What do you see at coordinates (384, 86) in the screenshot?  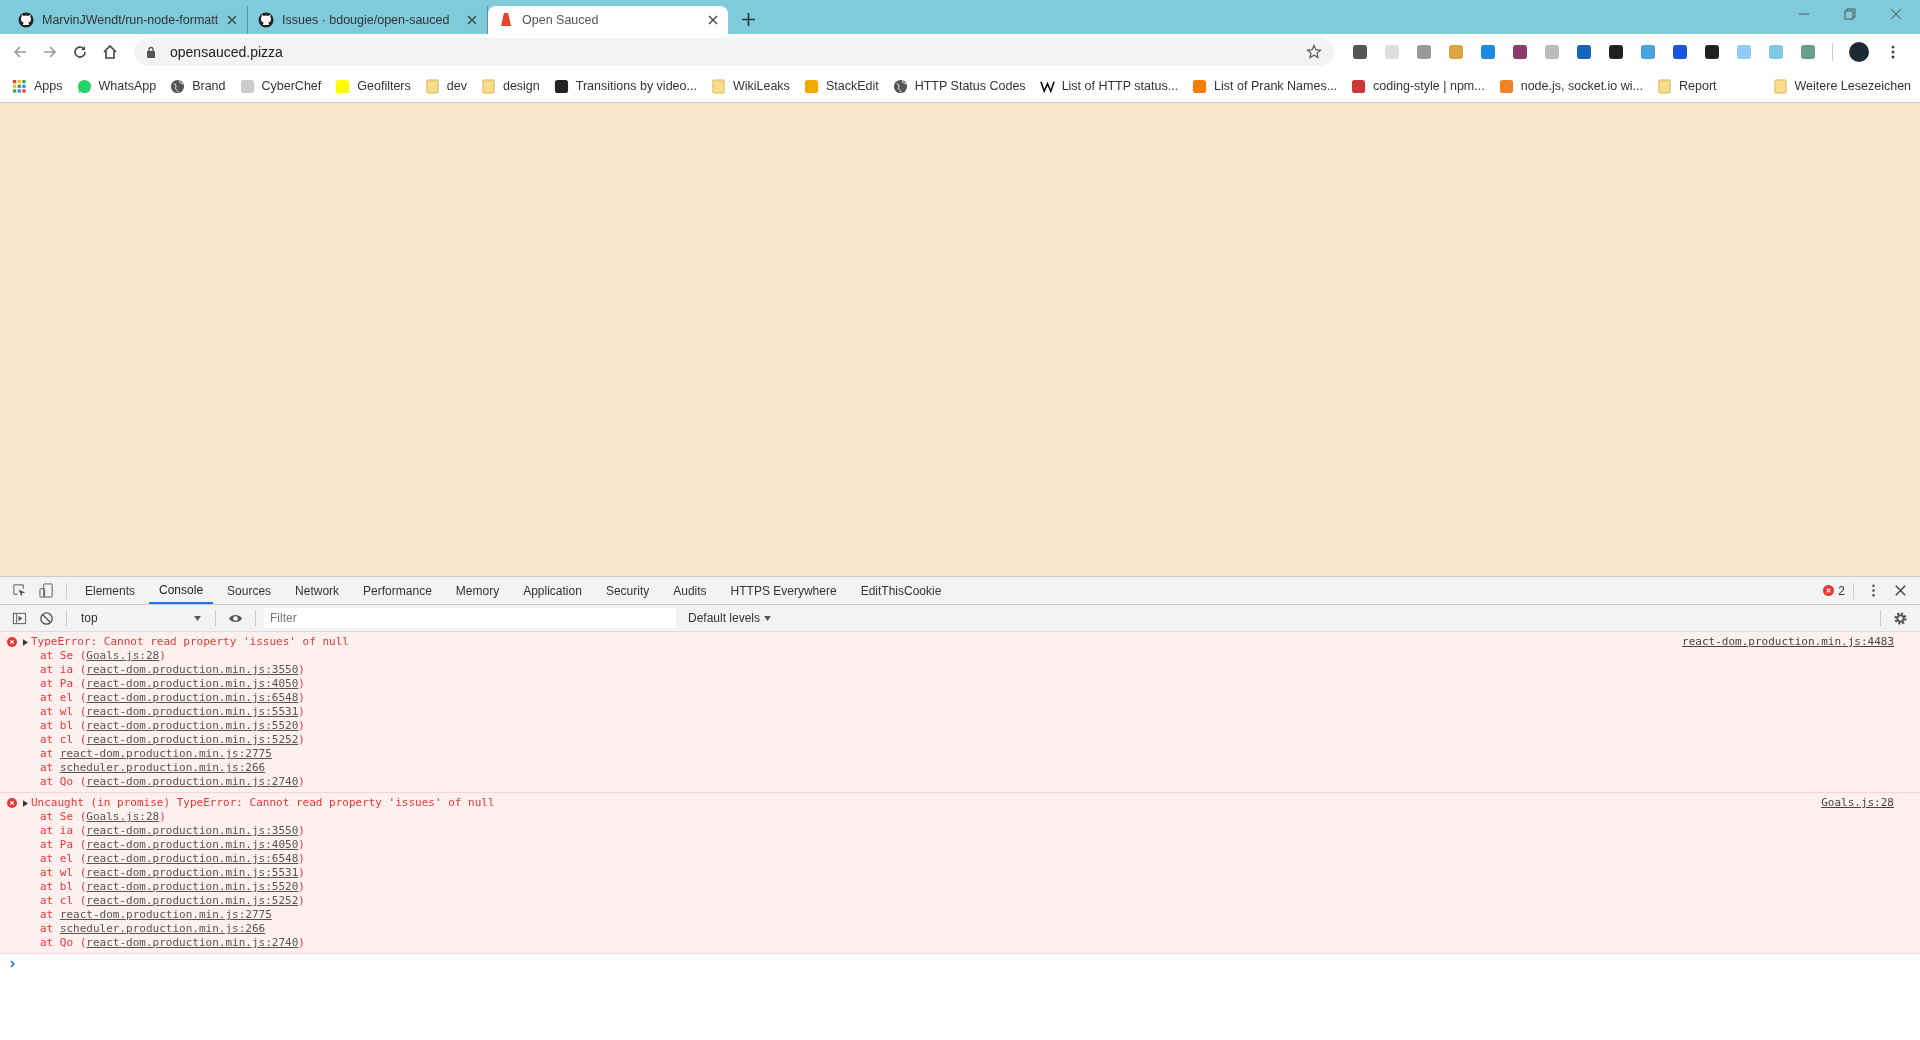 I see `bookmark-label: Geofilters` at bounding box center [384, 86].